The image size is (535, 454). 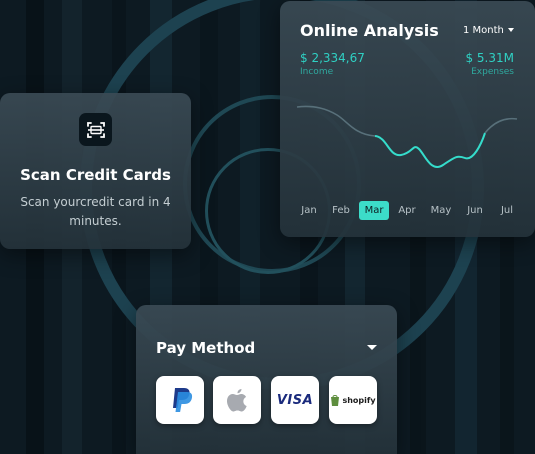 I want to click on apple-pay-option, so click(x=237, y=400).